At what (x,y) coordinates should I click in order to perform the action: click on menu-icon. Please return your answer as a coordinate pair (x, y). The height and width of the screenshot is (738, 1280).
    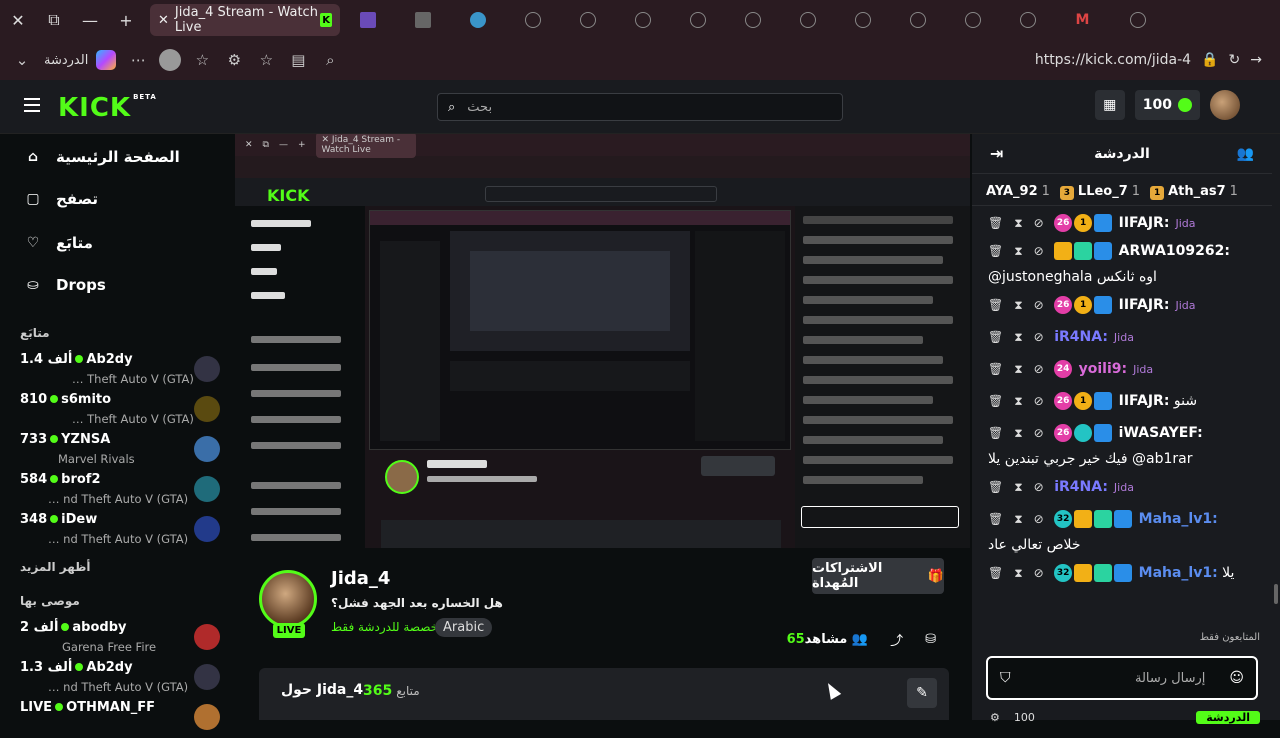
    Looking at the image, I should click on (32, 105).